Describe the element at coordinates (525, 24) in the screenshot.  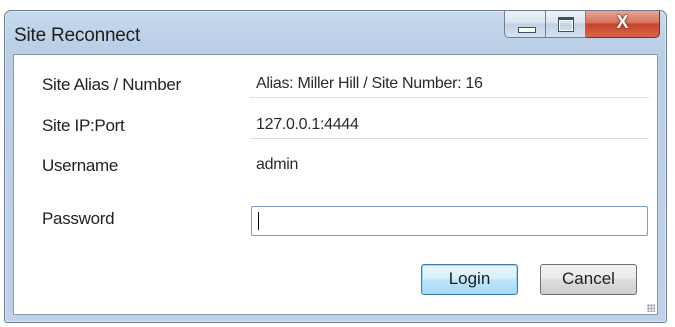
I see `minimize-button` at that location.